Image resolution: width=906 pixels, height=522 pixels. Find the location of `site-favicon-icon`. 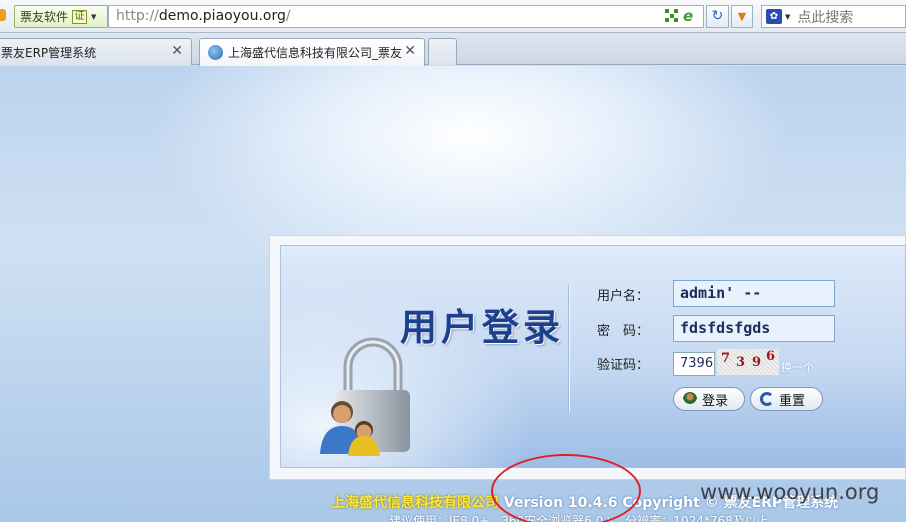

site-favicon-icon is located at coordinates (215, 52).